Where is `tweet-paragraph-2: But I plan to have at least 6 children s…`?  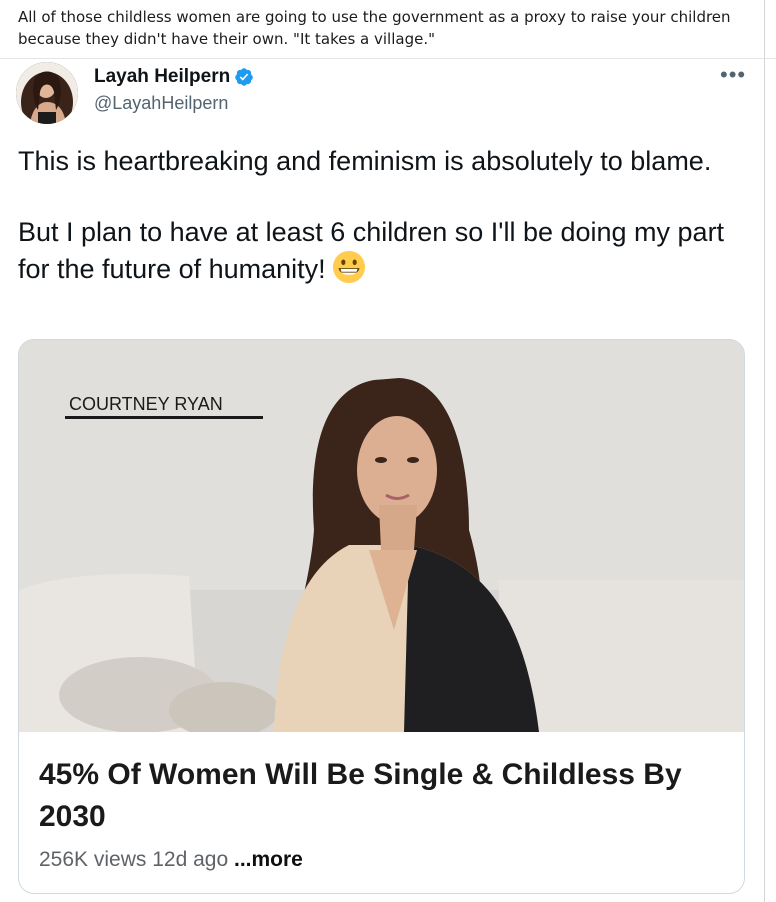
tweet-paragraph-2: But I plan to have at least 6 children s… is located at coordinates (383, 251).